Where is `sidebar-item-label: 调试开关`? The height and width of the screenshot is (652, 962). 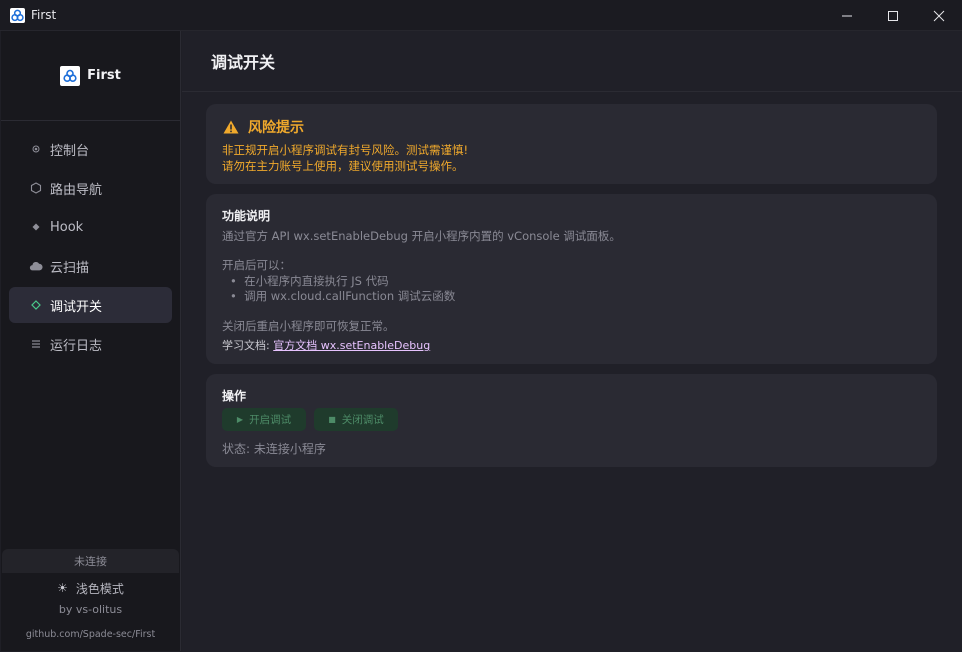
sidebar-item-label: 调试开关 is located at coordinates (76, 307).